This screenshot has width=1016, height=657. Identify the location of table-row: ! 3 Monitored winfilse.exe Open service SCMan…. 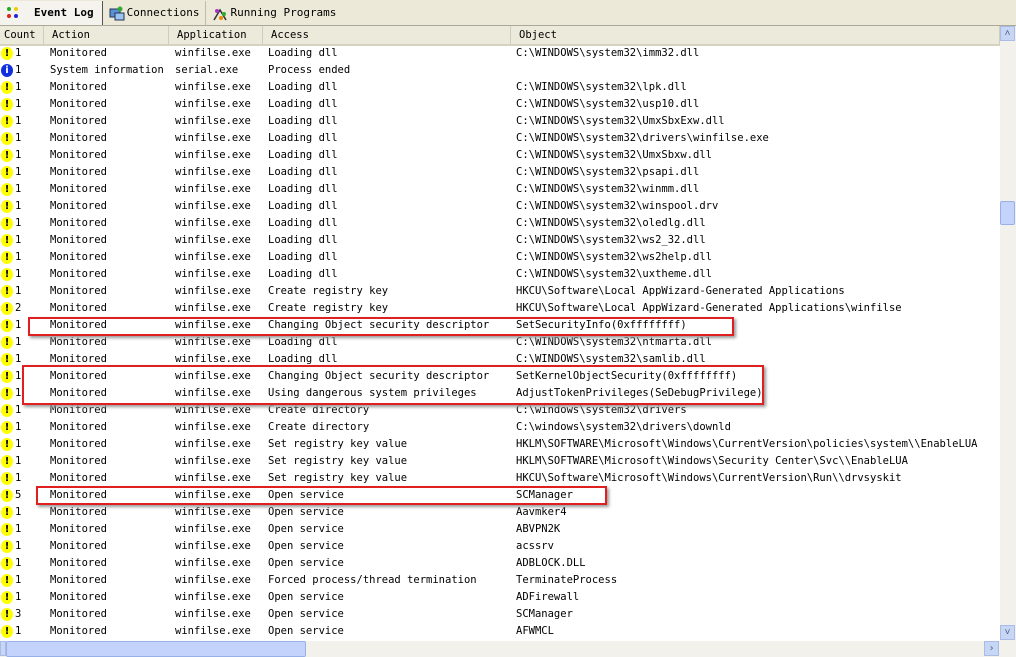
(500, 614).